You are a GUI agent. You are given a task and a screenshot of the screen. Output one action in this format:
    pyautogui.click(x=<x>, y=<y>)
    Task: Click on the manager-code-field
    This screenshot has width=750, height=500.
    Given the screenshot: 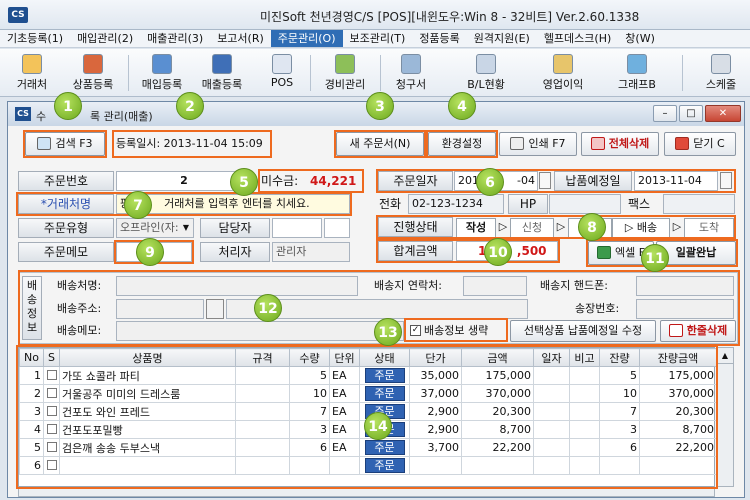 What is the action you would take?
    pyautogui.click(x=337, y=228)
    